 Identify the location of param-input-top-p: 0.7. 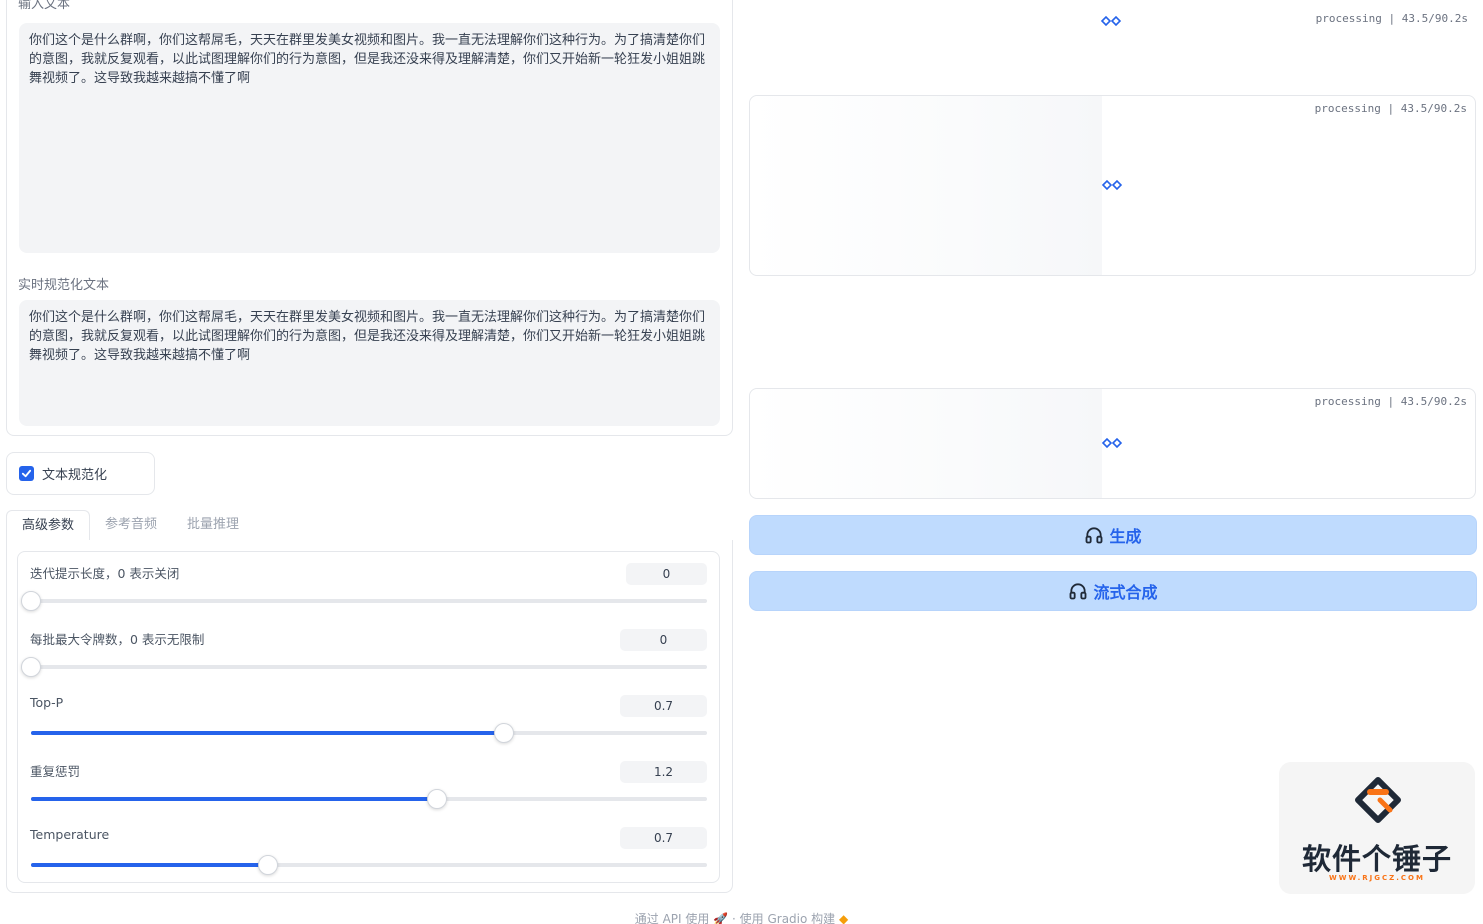
(663, 706).